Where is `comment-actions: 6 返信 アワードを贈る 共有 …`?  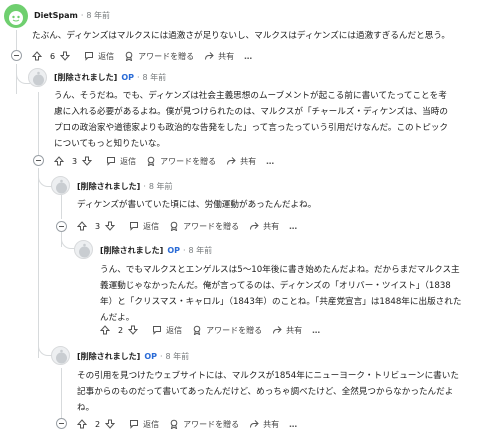 comment-actions: 6 返信 アワードを贈る 共有 … is located at coordinates (142, 56).